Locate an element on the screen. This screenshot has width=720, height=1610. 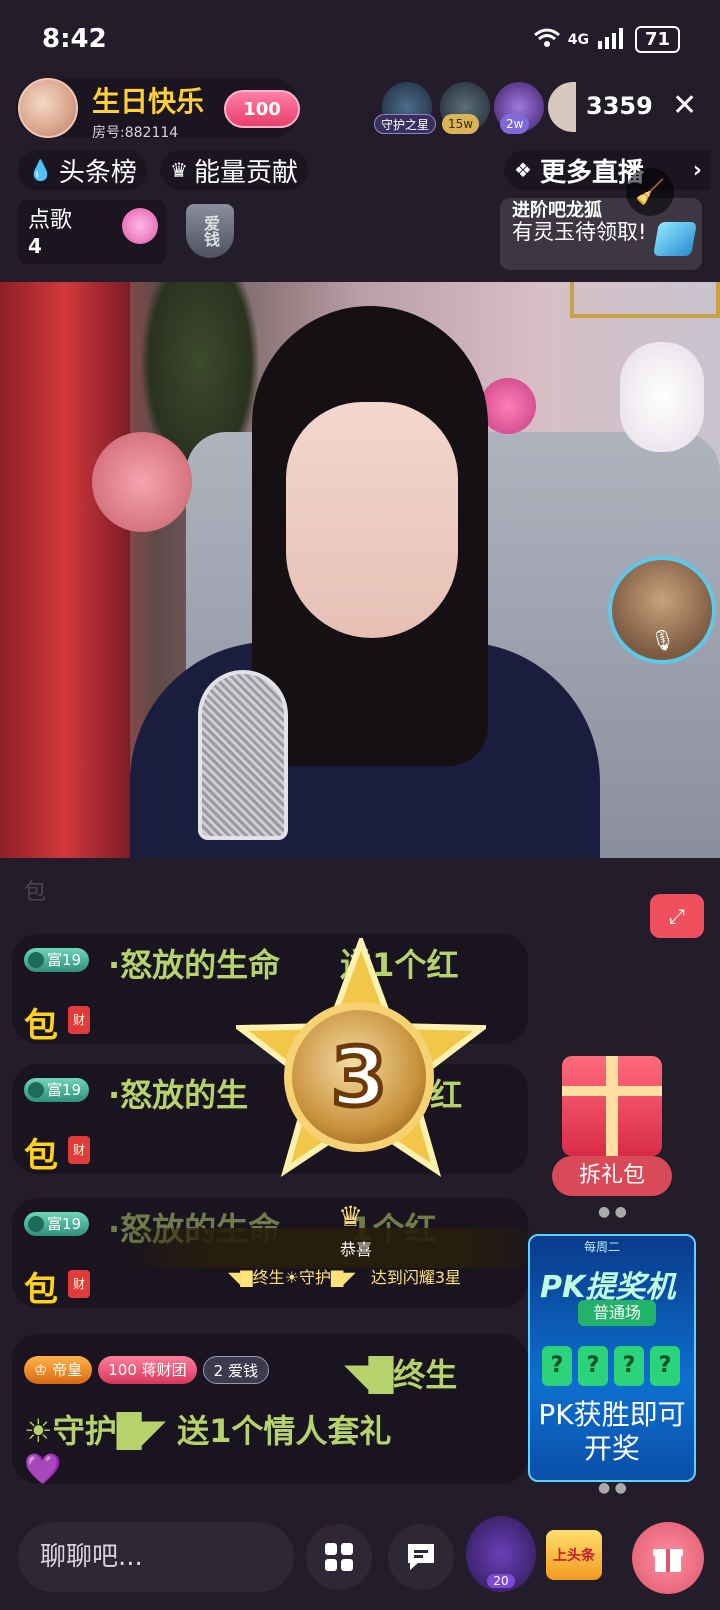
gift-message-line: ☀守护█◤ 送1个情人套礼 is located at coordinates (208, 1431).